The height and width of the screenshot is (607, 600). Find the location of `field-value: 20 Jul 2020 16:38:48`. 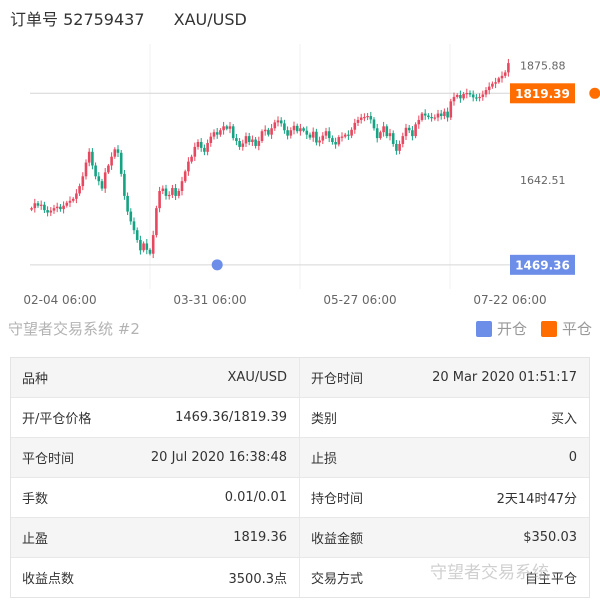

field-value: 20 Jul 2020 16:38:48 is located at coordinates (218, 457).